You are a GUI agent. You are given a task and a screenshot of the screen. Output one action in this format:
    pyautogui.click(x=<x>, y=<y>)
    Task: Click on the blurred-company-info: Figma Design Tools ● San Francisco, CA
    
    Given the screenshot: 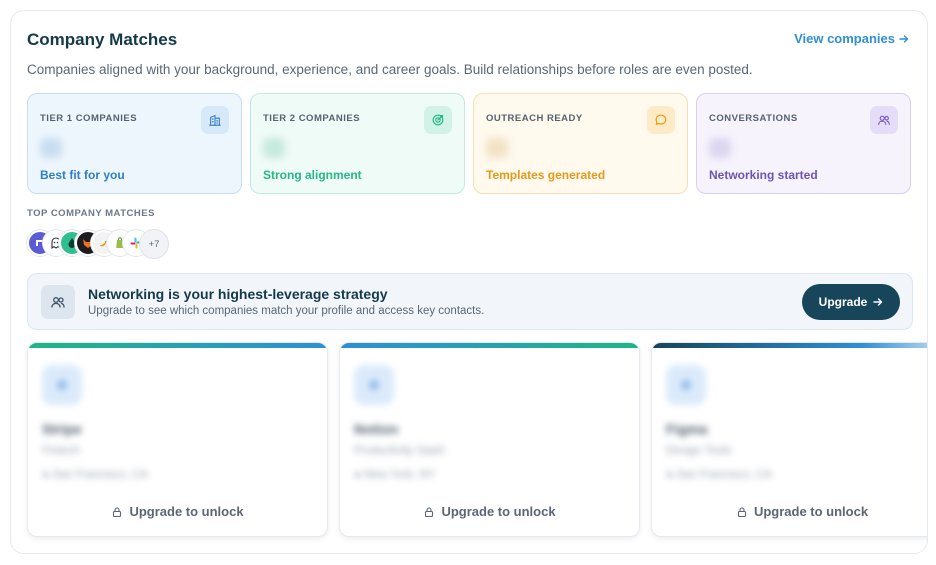 What is the action you would take?
    pyautogui.click(x=719, y=423)
    